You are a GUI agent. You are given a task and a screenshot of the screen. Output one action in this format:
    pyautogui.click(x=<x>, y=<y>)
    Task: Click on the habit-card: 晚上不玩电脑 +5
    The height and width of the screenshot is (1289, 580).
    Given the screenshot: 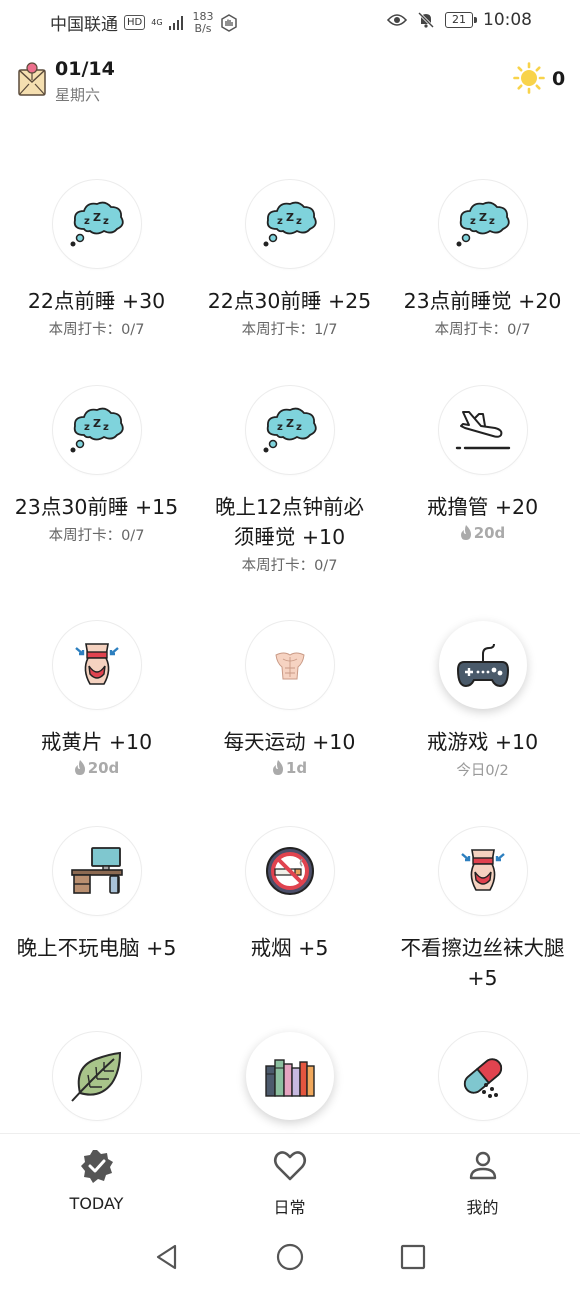 What is the action you would take?
    pyautogui.click(x=96, y=895)
    